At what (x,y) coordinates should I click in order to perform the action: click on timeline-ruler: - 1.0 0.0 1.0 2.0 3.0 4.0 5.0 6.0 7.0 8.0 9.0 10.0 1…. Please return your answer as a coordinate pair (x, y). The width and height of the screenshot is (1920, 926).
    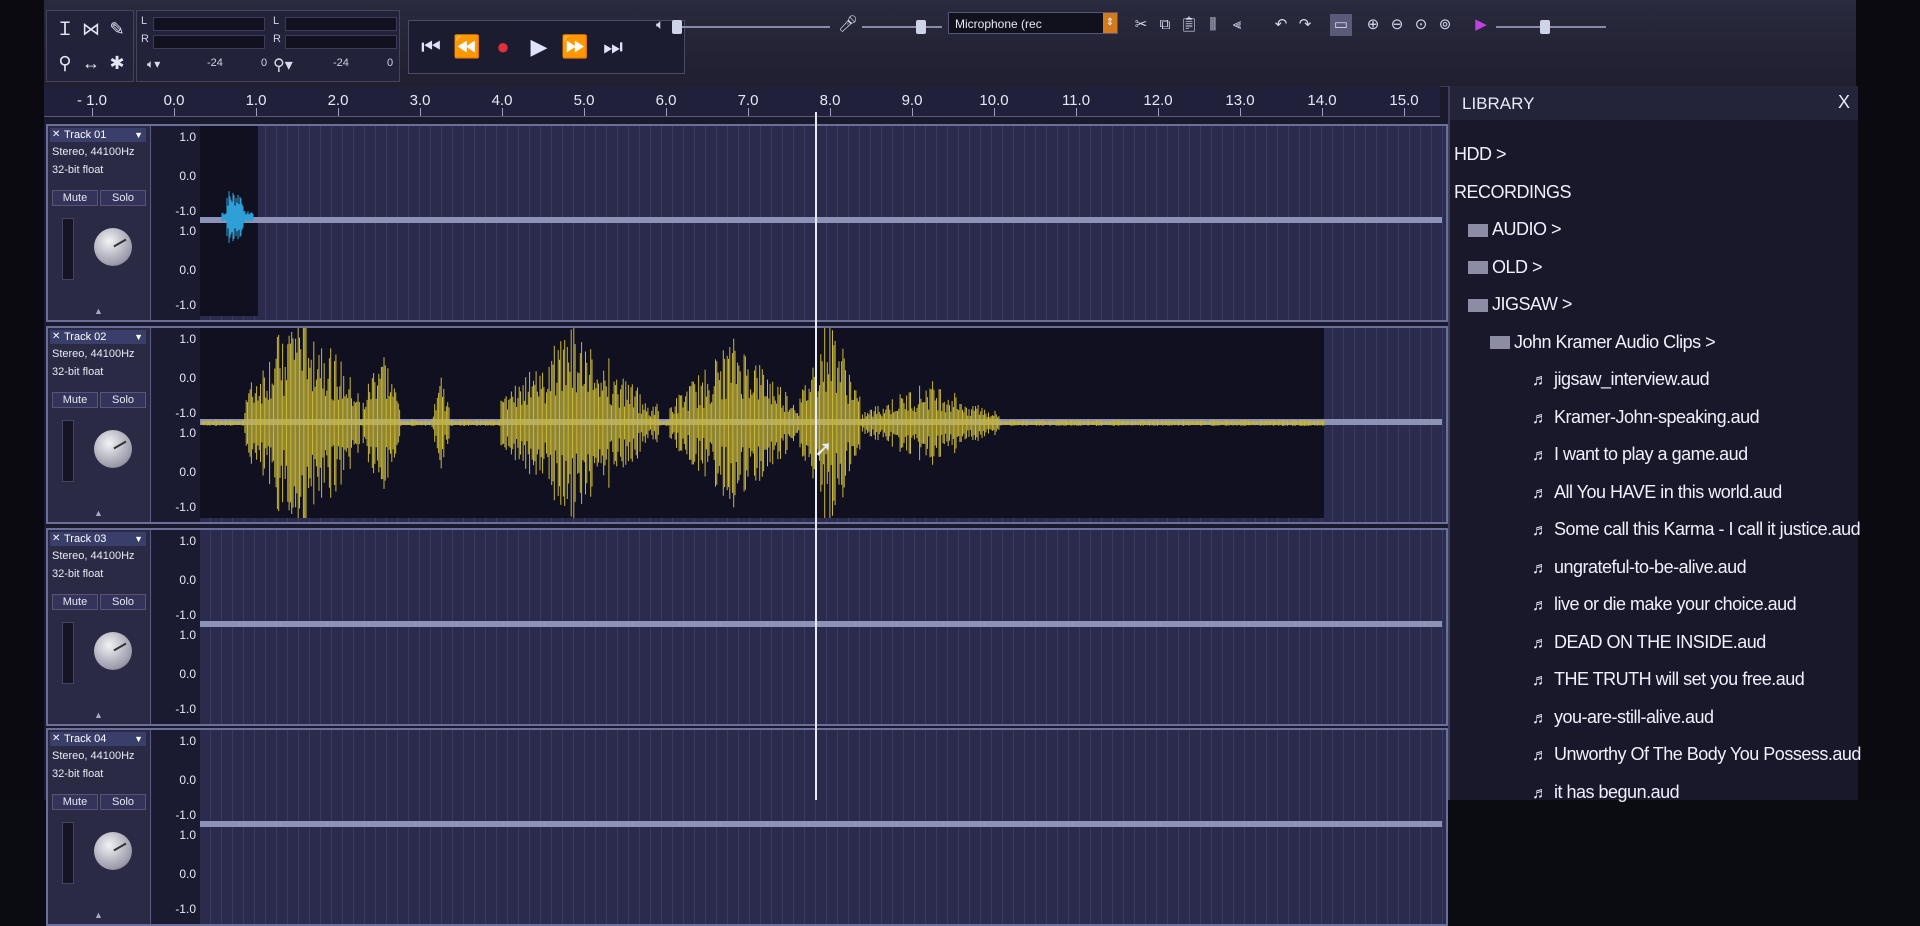
    Looking at the image, I should click on (742, 101).